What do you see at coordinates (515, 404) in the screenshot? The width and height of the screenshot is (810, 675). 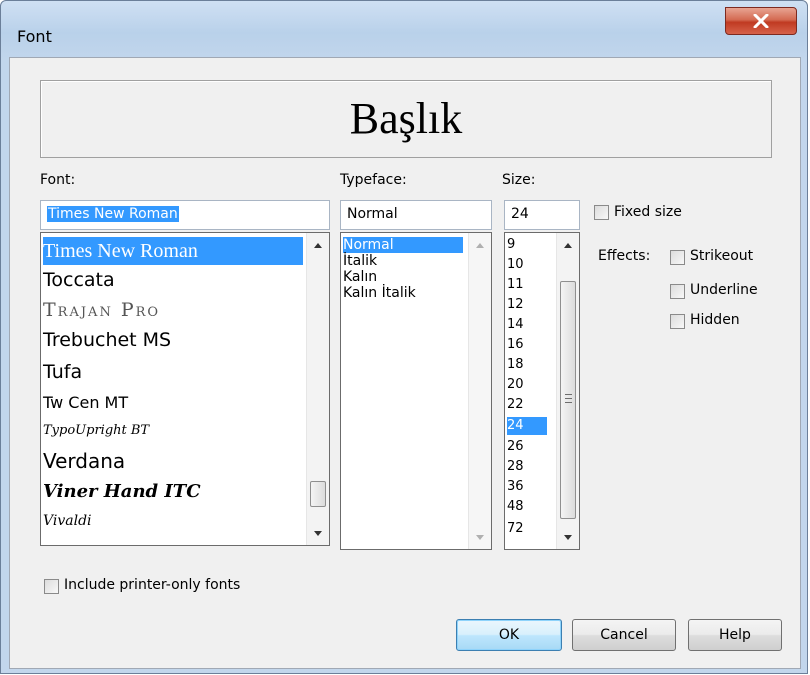 I see `size-list-item: 22` at bounding box center [515, 404].